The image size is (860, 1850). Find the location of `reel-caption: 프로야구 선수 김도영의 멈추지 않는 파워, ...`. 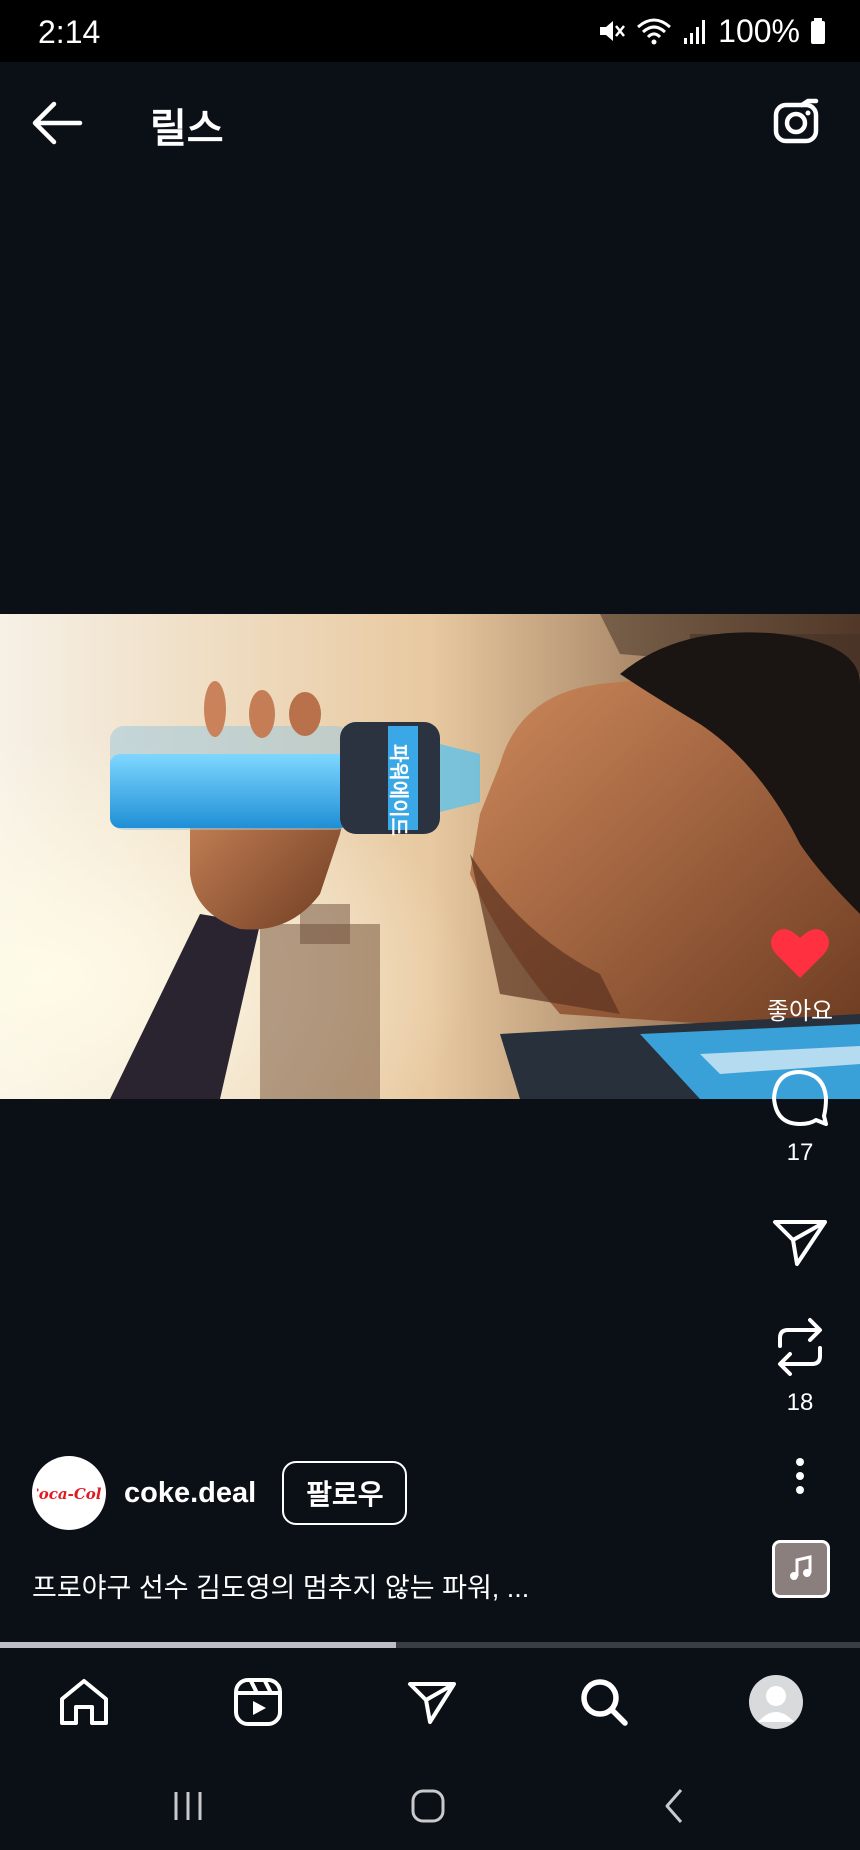

reel-caption: 프로야구 선수 김도영의 멈추지 않는 파워, ... is located at coordinates (280, 1585).